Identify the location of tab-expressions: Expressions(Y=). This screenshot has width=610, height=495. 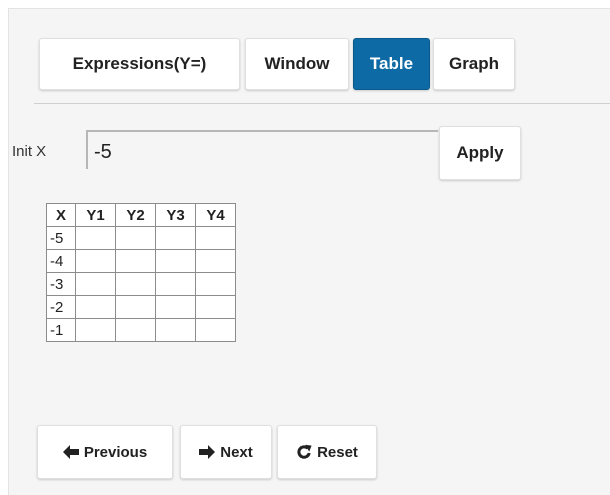
(139, 64).